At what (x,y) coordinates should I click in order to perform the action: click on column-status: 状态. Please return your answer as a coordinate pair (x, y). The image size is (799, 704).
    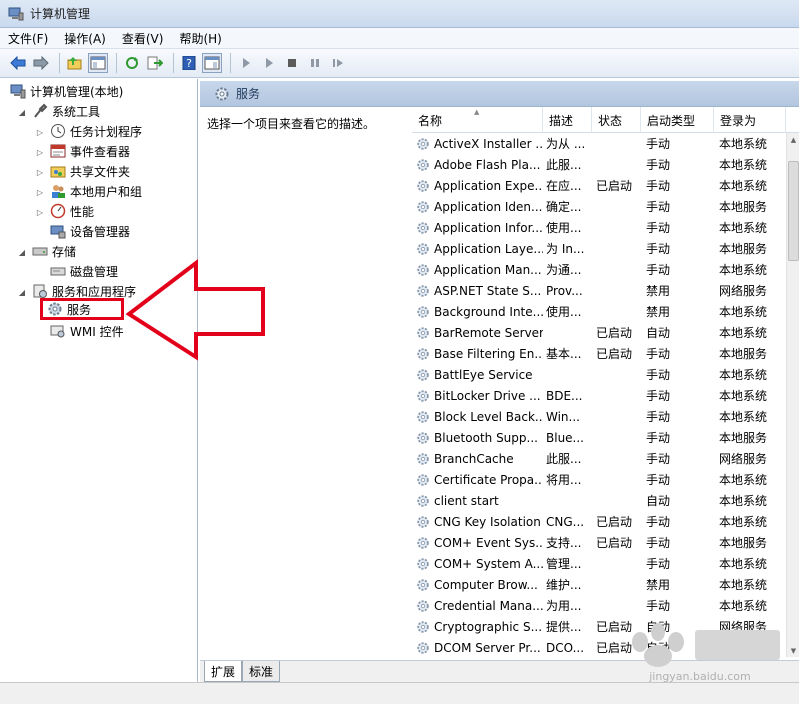
    Looking at the image, I should click on (616, 120).